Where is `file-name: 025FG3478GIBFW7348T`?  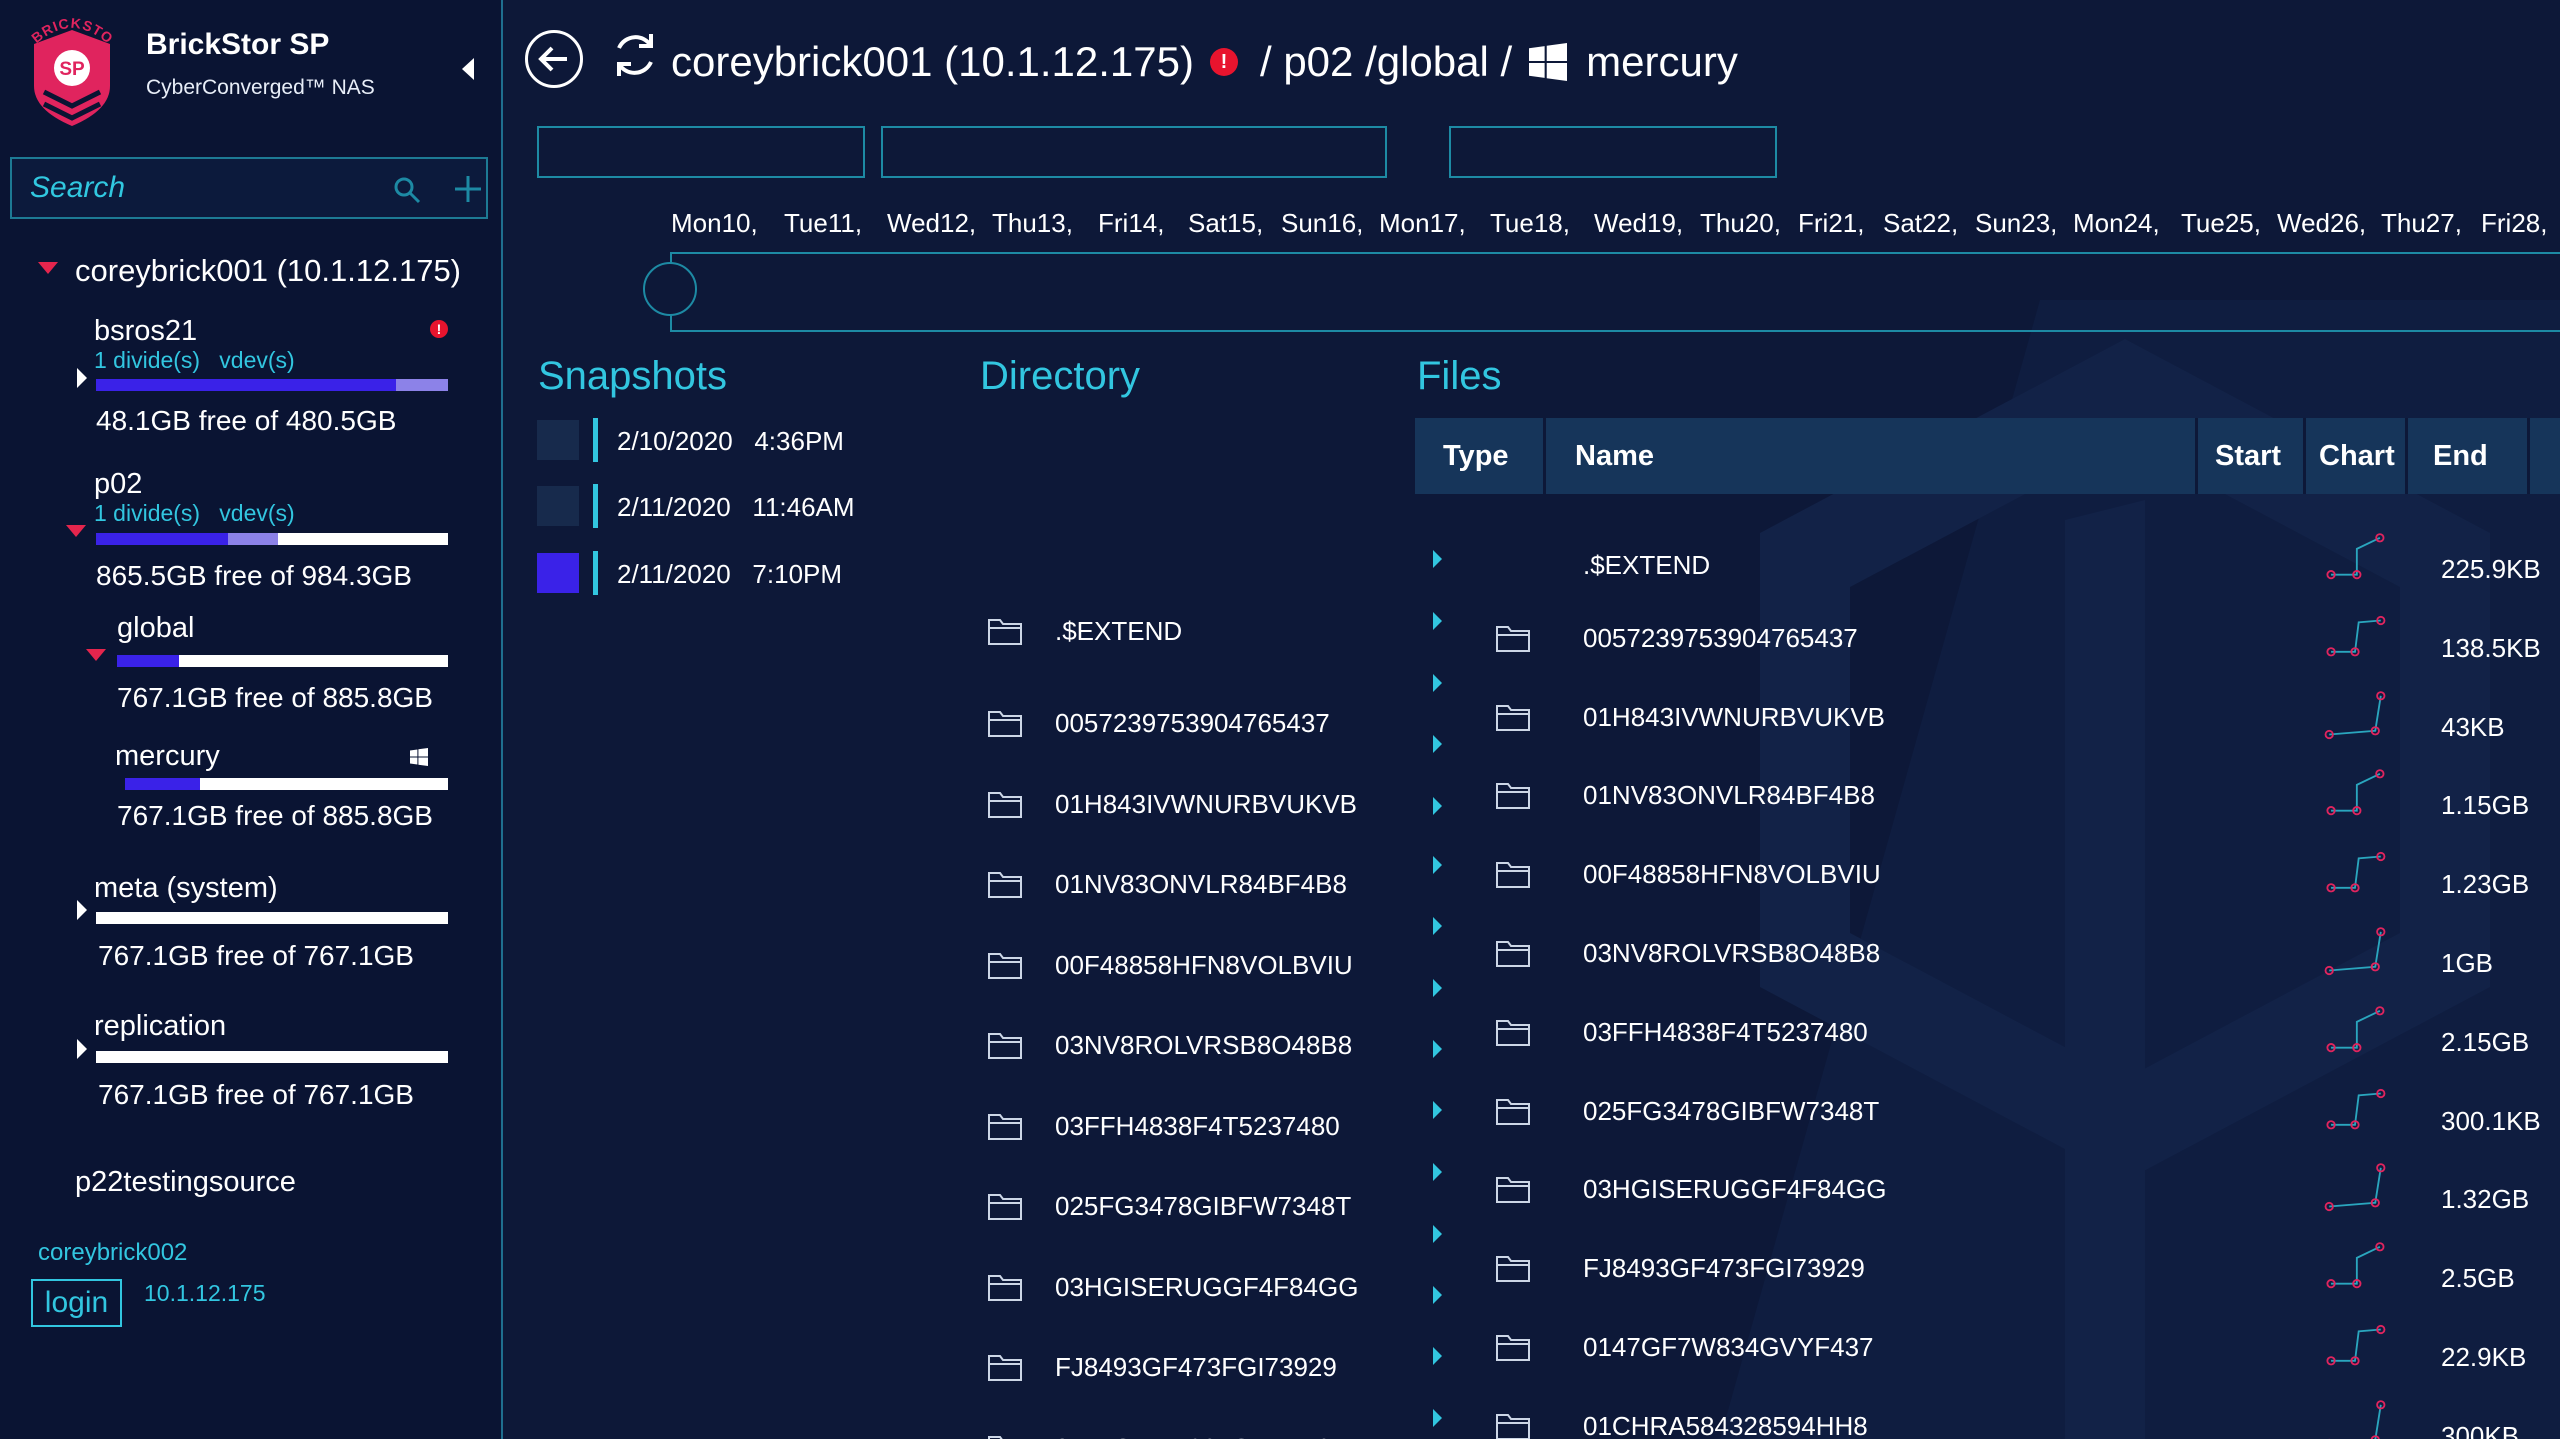
file-name: 025FG3478GIBFW7348T is located at coordinates (1731, 1110).